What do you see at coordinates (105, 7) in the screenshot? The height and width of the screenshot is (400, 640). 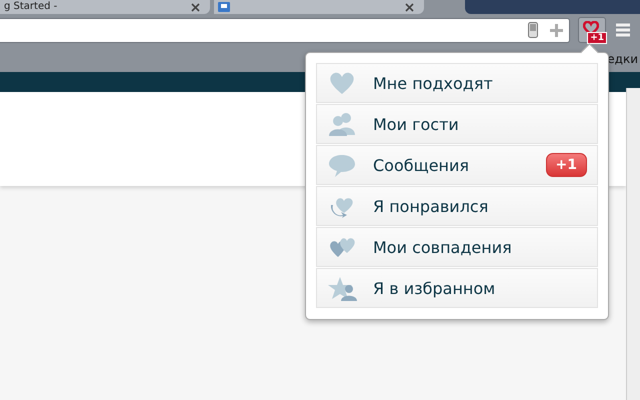 I see `browser-tab: g Started -` at bounding box center [105, 7].